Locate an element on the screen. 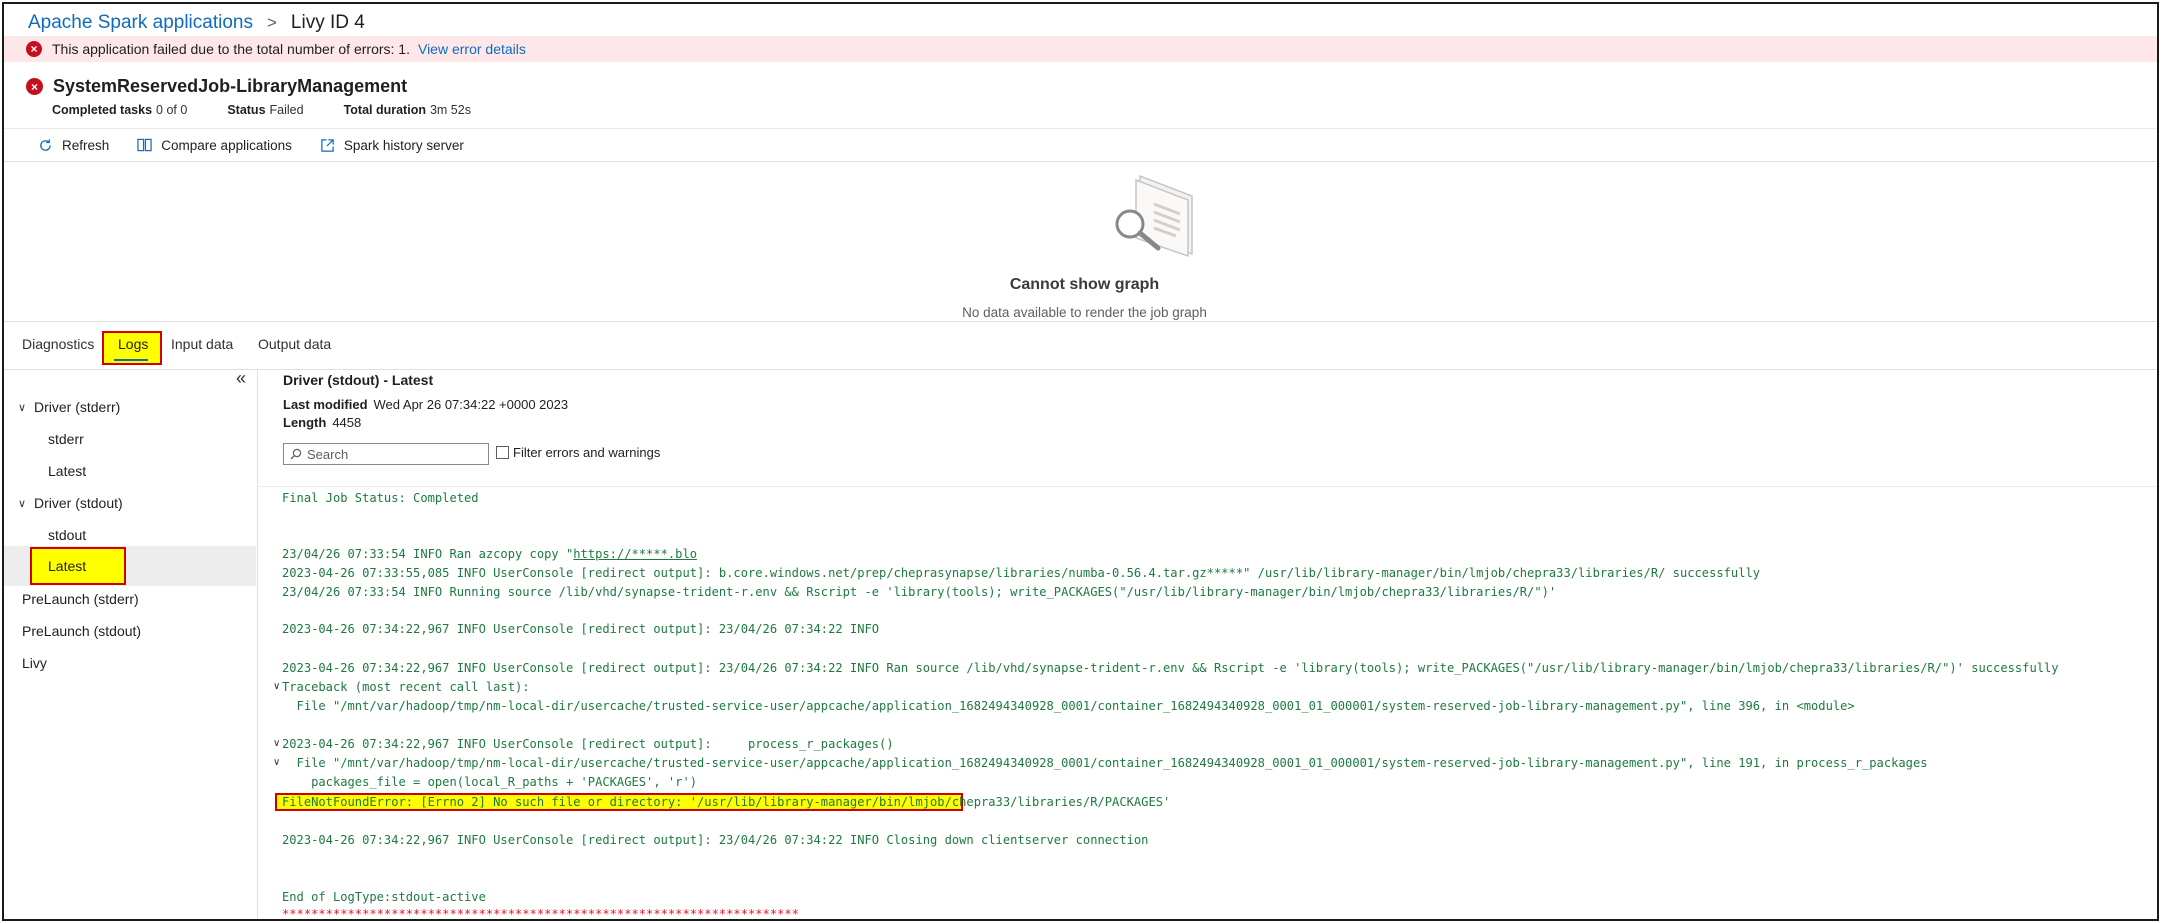  log-line: Final Job Status: Completed is located at coordinates (380, 498).